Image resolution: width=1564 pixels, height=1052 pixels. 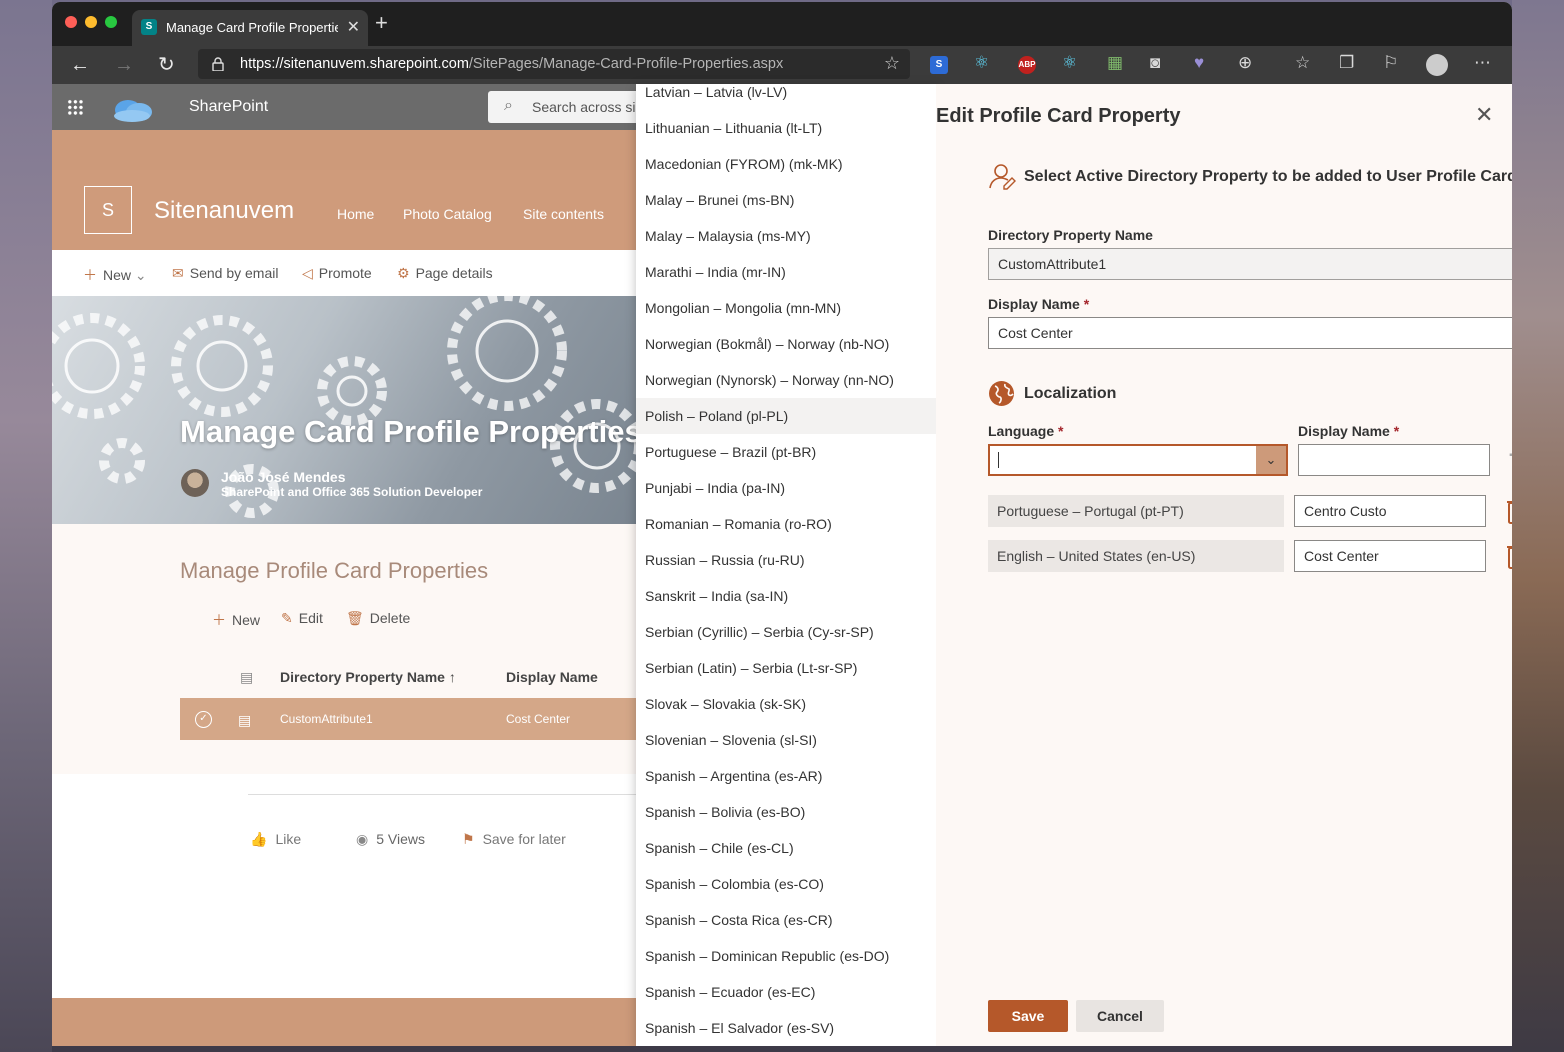 What do you see at coordinates (786, 488) in the screenshot?
I see `language-option: Punjabi – India (pa-IN)` at bounding box center [786, 488].